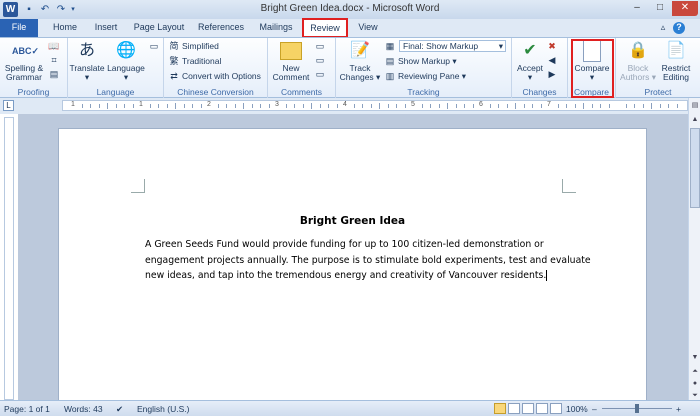  What do you see at coordinates (8, 105) in the screenshot?
I see `tab-selector-button: L` at bounding box center [8, 105].